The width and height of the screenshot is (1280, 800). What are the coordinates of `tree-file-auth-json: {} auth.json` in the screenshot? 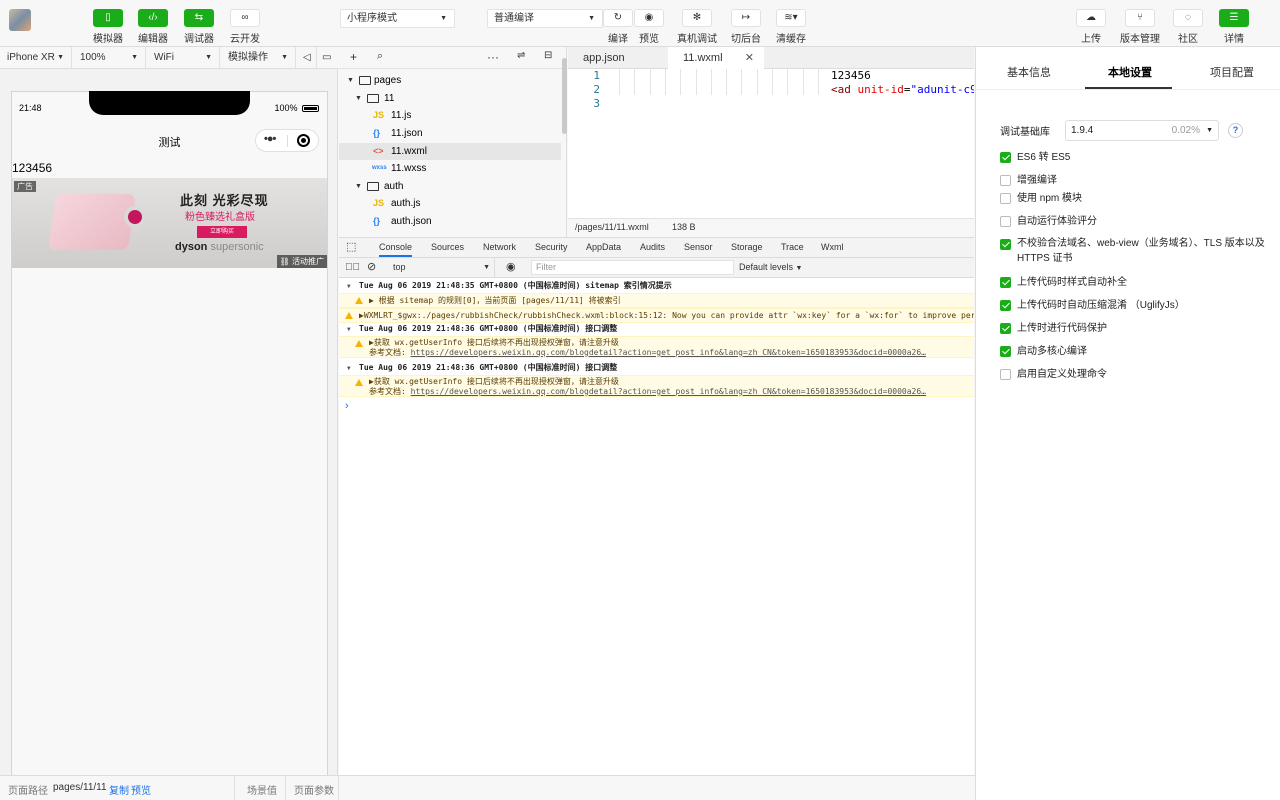 It's located at (450, 221).